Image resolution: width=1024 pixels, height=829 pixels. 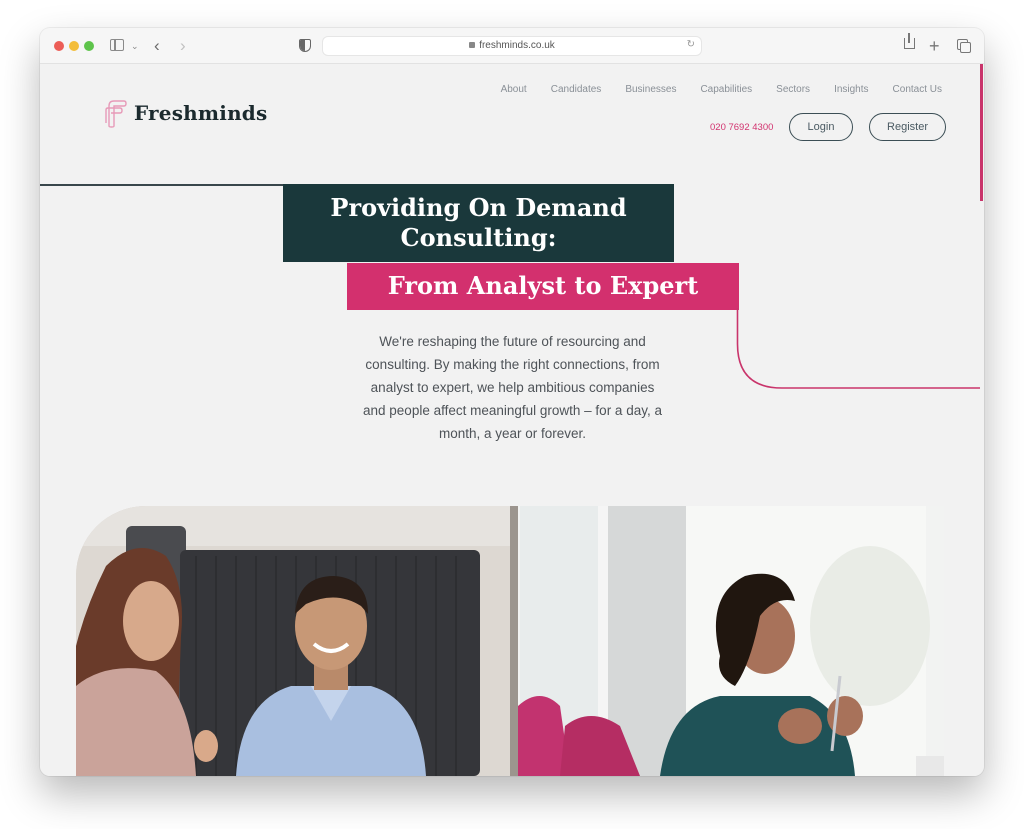 I want to click on new-tab-icon: +, so click(x=934, y=46).